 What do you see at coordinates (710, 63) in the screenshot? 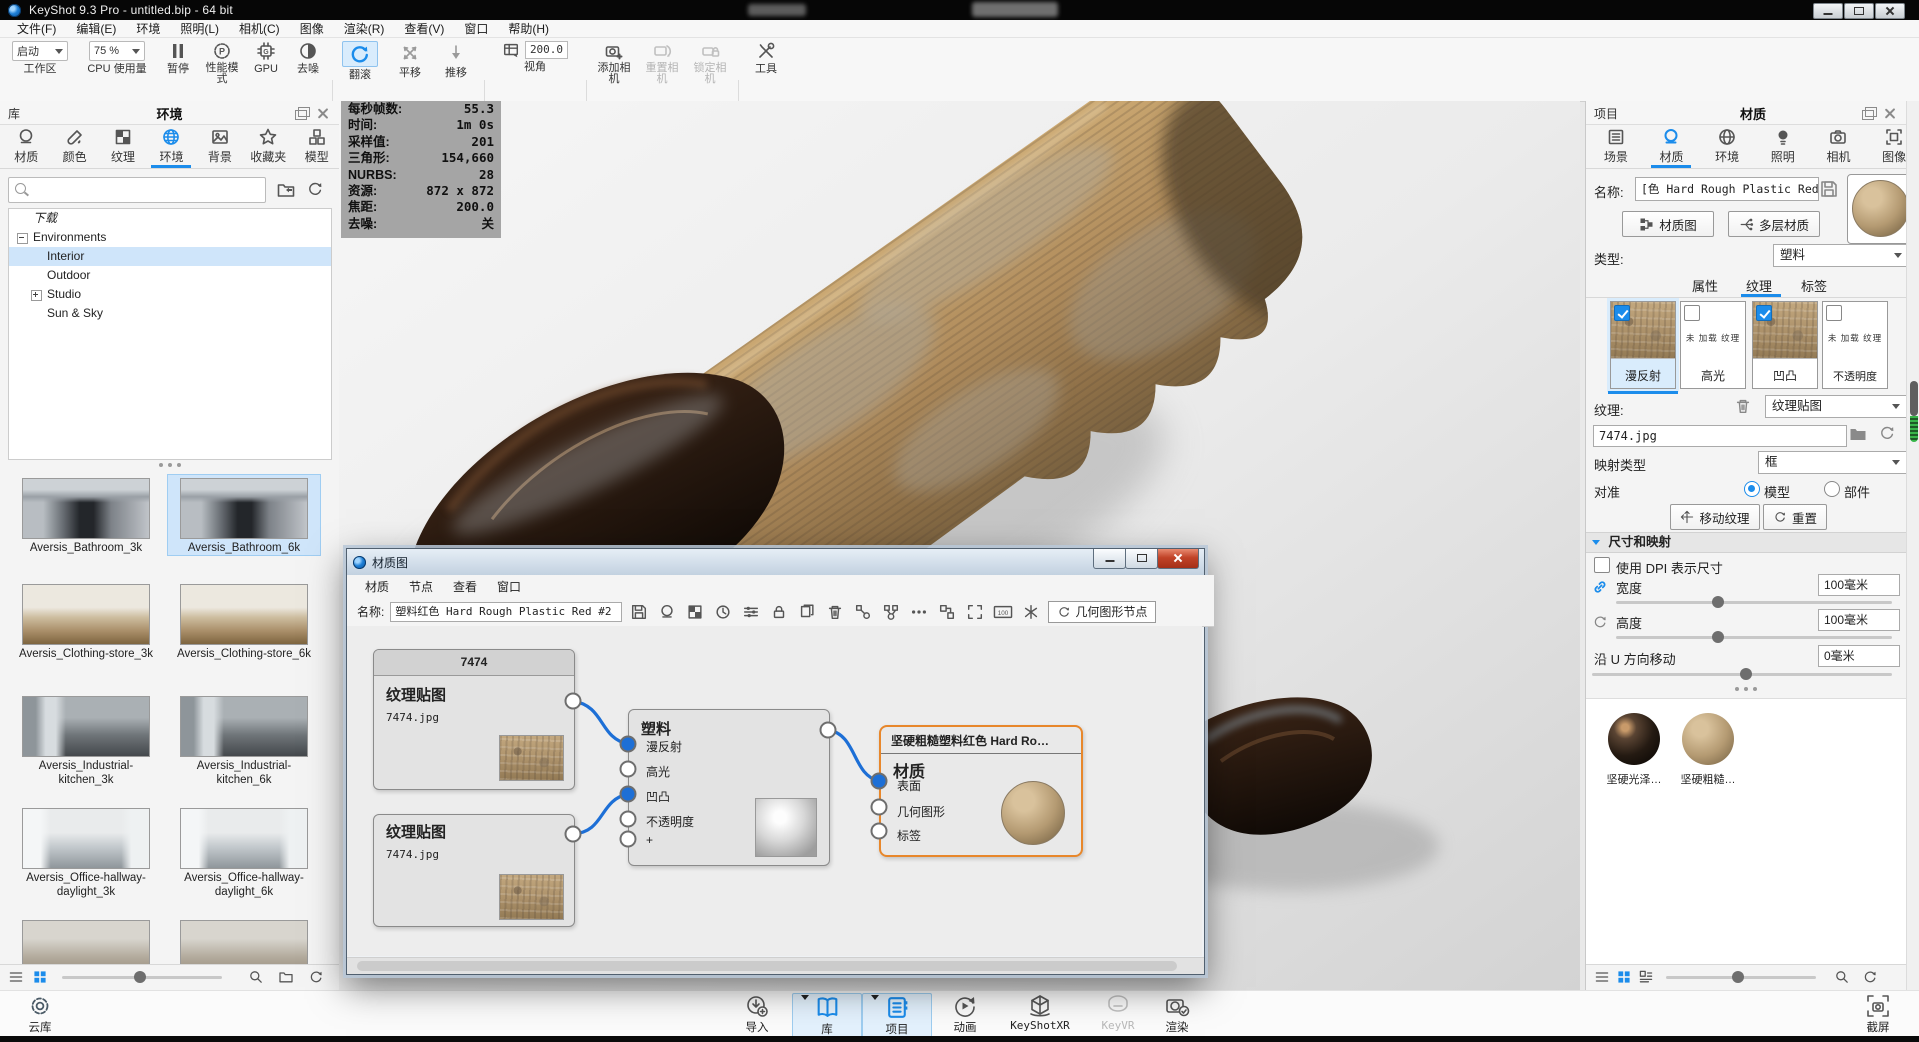
I see `lock-camera-button: 锁定相机` at bounding box center [710, 63].